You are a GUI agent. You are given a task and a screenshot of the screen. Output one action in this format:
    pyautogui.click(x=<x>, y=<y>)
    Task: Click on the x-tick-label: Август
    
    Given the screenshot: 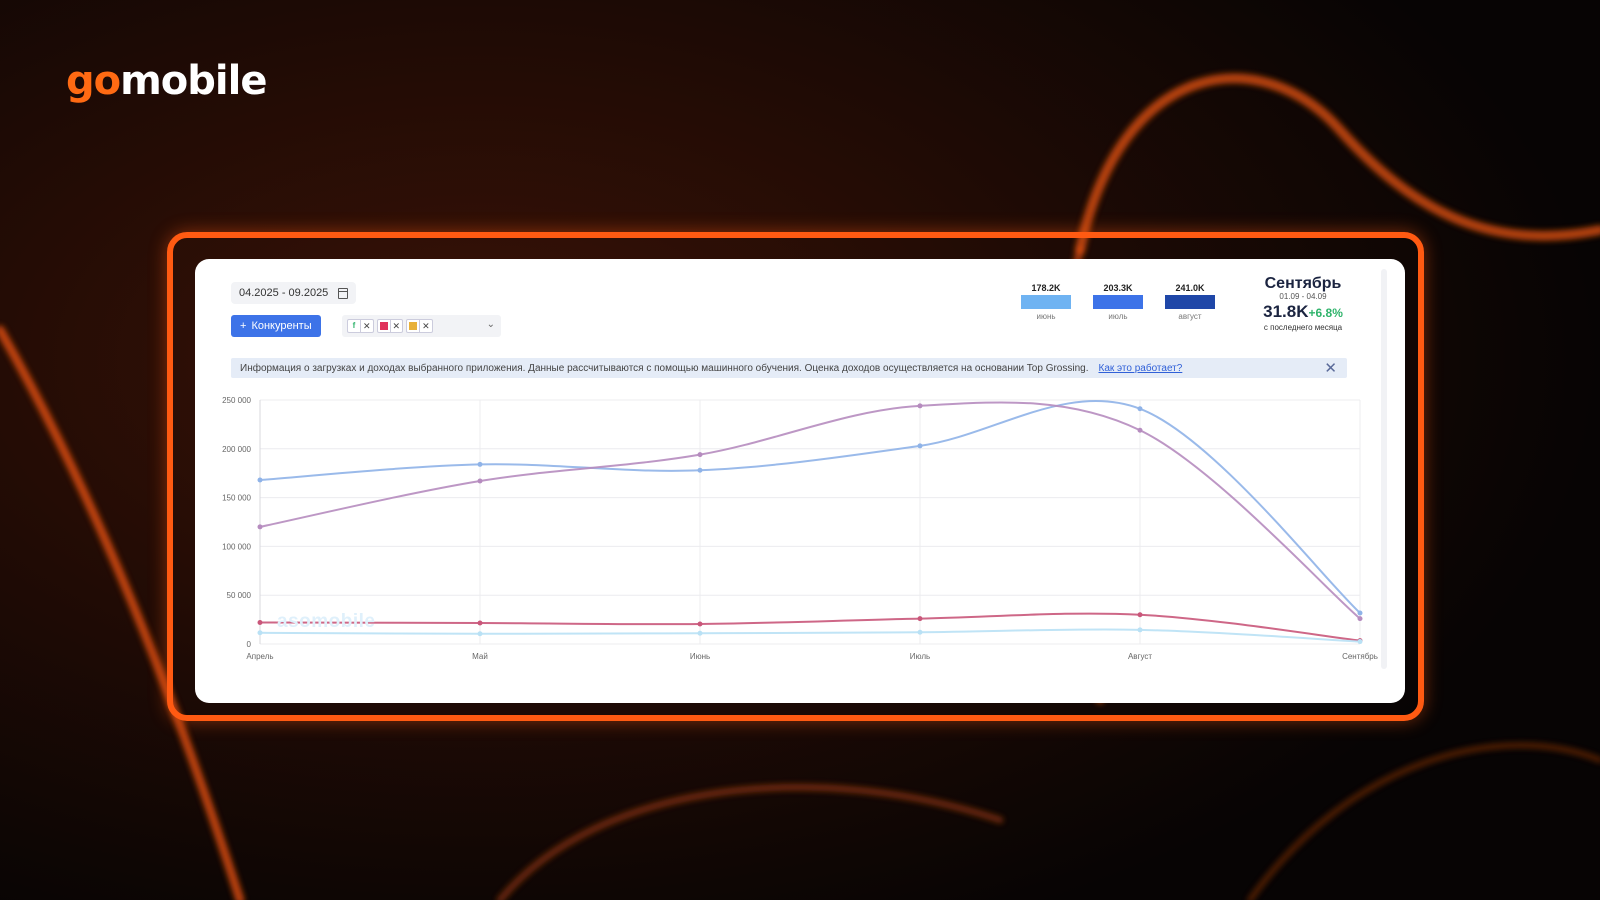 What is the action you would take?
    pyautogui.click(x=1140, y=656)
    